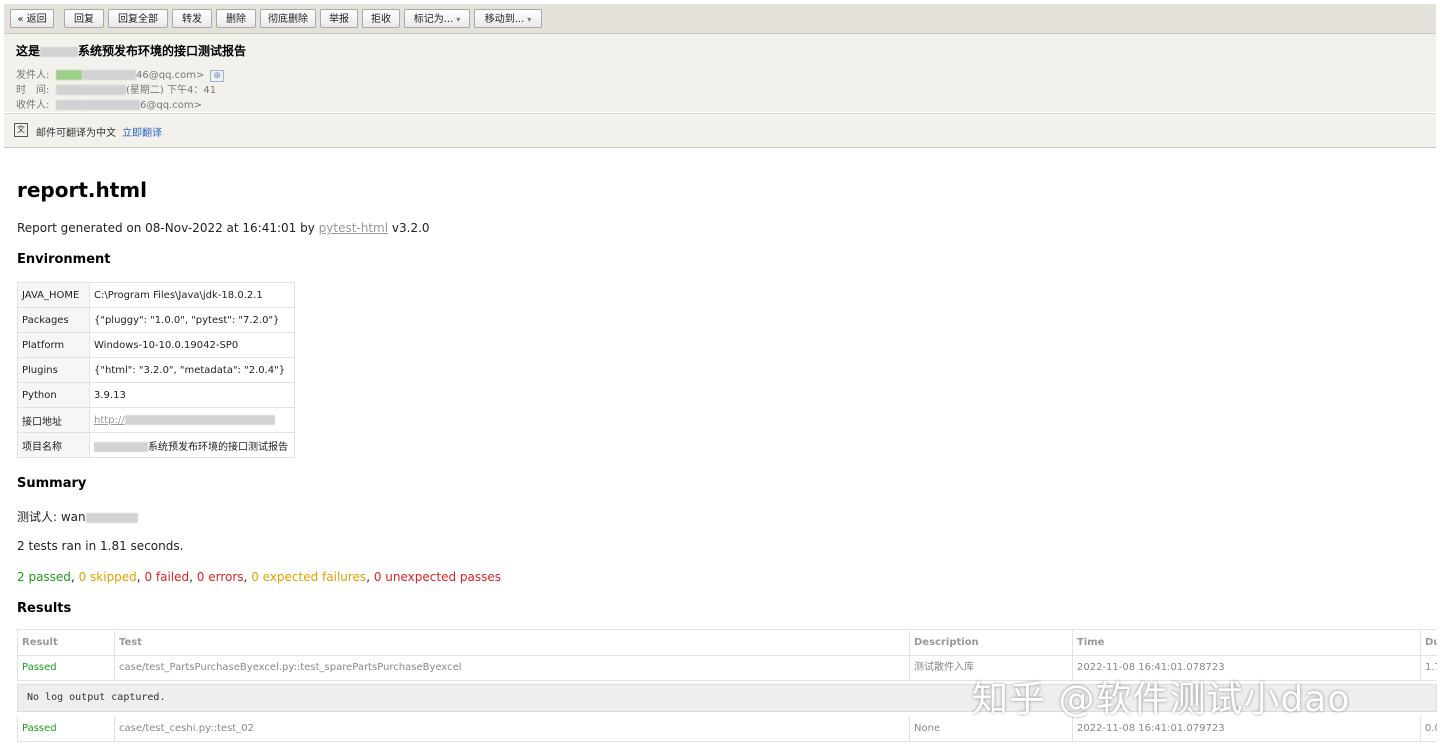  What do you see at coordinates (171, 90) in the screenshot?
I see `time-value: (星期二) 下午4：41` at bounding box center [171, 90].